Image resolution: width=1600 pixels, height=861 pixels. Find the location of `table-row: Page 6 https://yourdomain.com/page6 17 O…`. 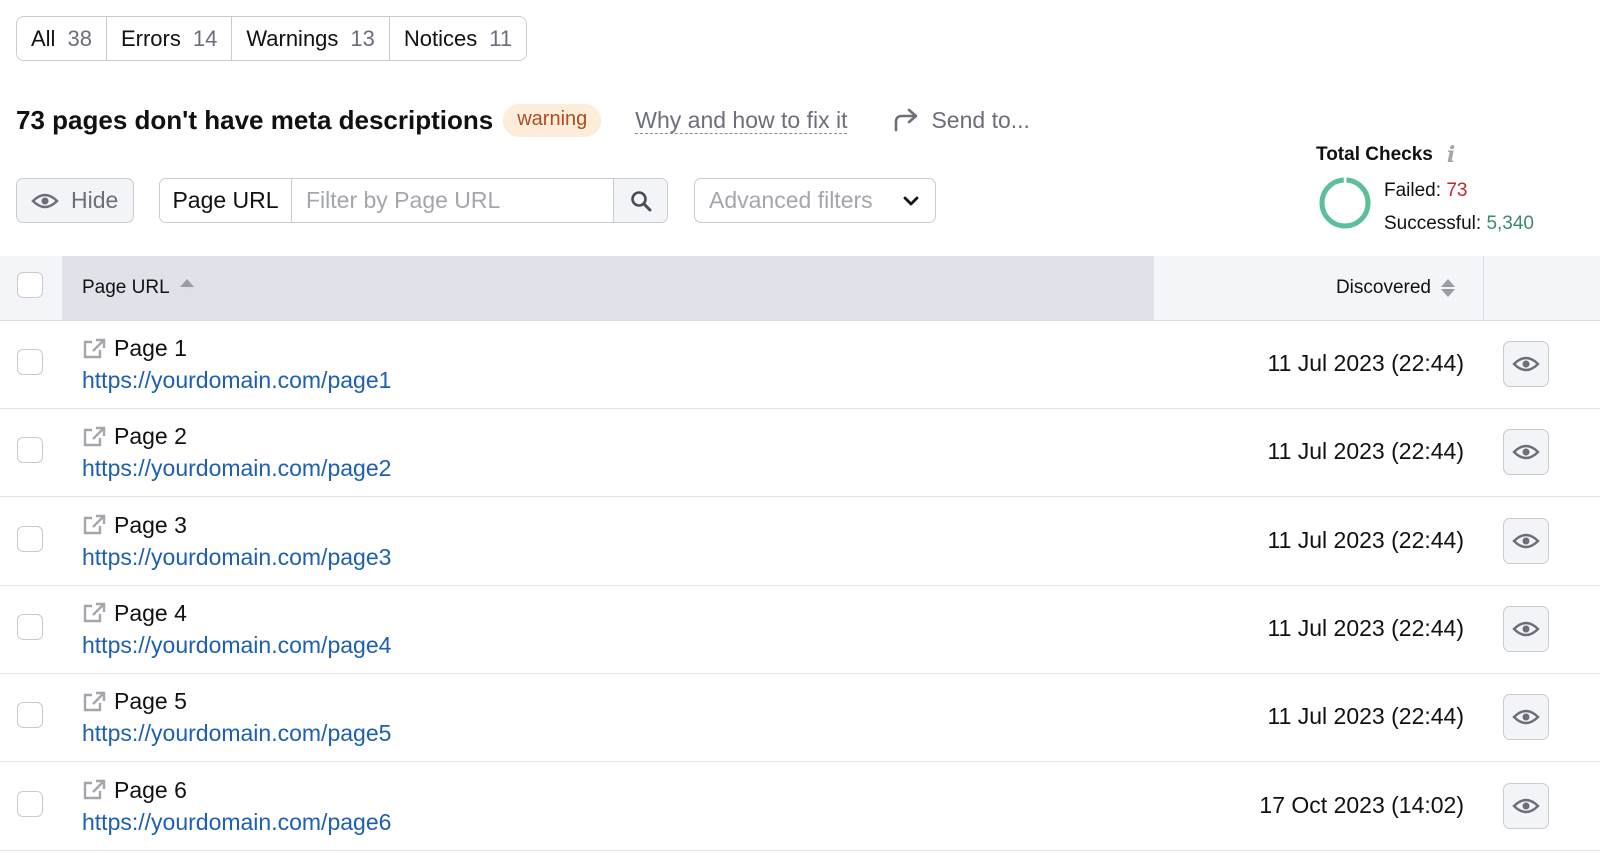

table-row: Page 6 https://yourdomain.com/page6 17 O… is located at coordinates (800, 807).